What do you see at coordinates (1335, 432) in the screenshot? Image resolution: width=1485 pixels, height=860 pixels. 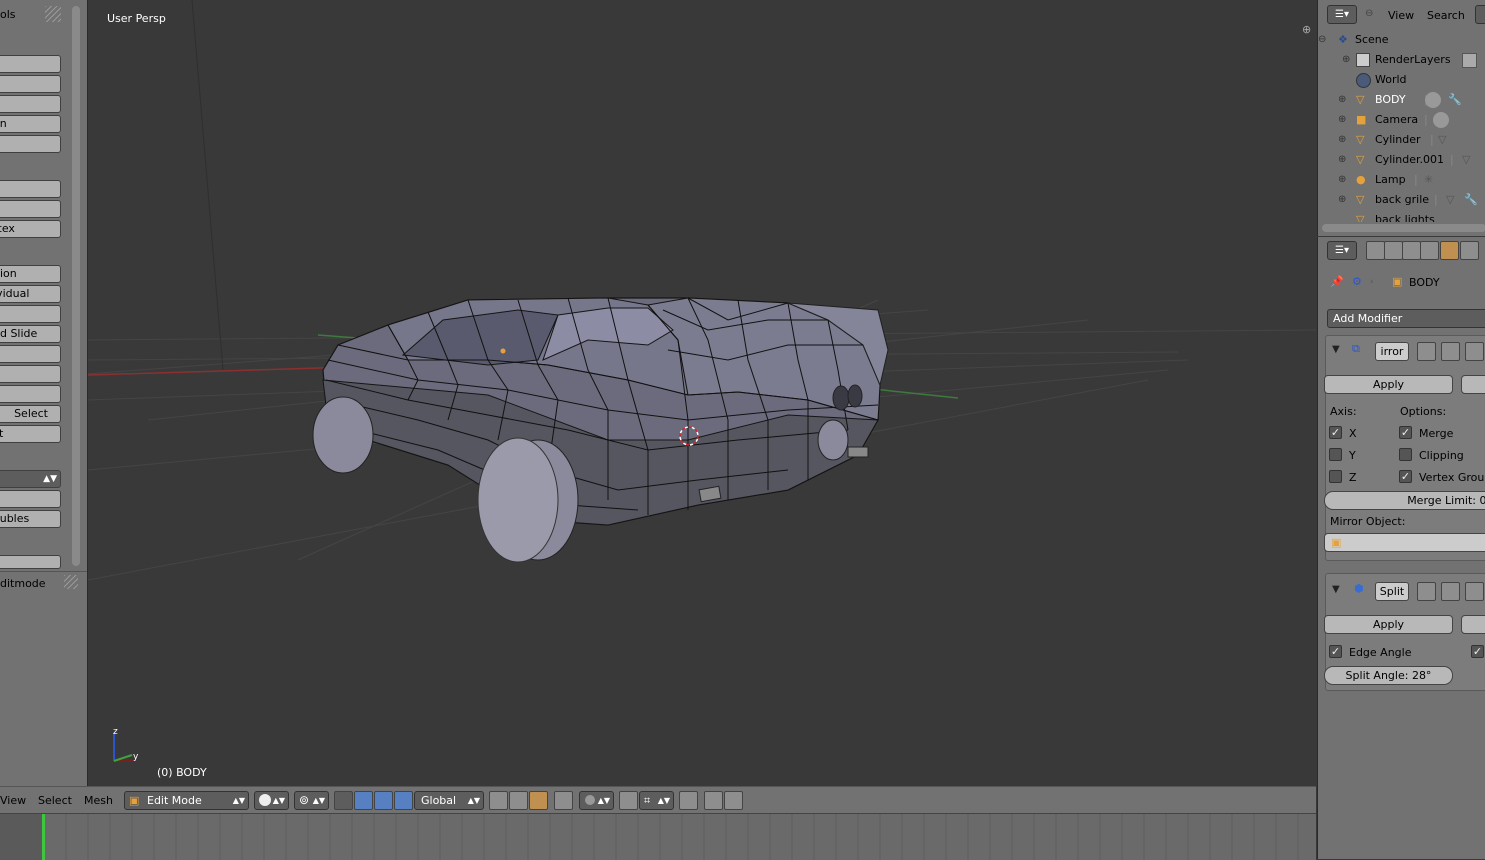 I see `axis-x-checkbox: ✓` at bounding box center [1335, 432].